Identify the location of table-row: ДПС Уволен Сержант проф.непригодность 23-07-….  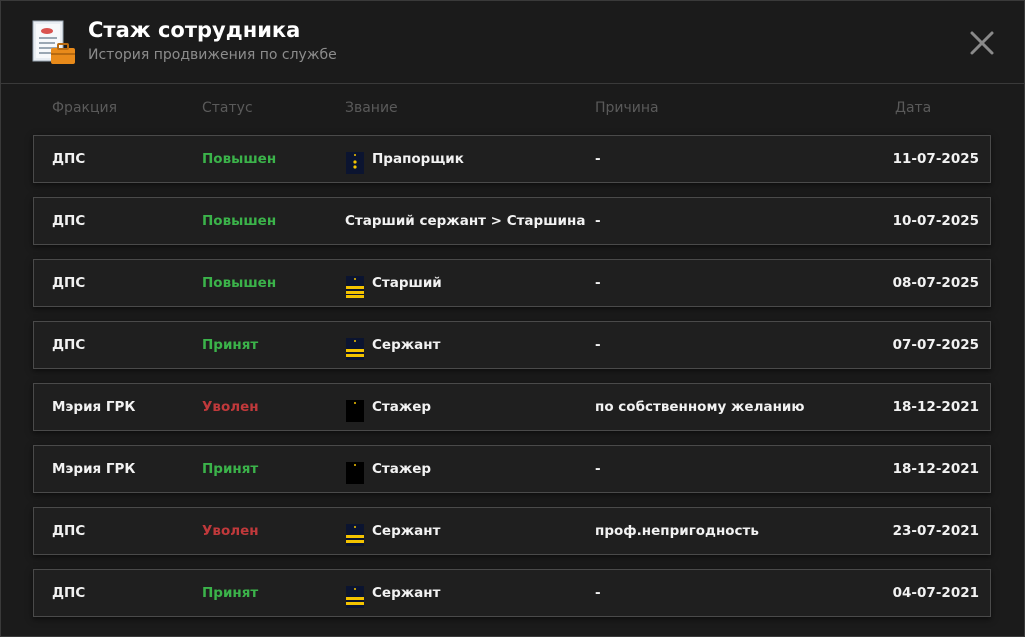
(512, 531).